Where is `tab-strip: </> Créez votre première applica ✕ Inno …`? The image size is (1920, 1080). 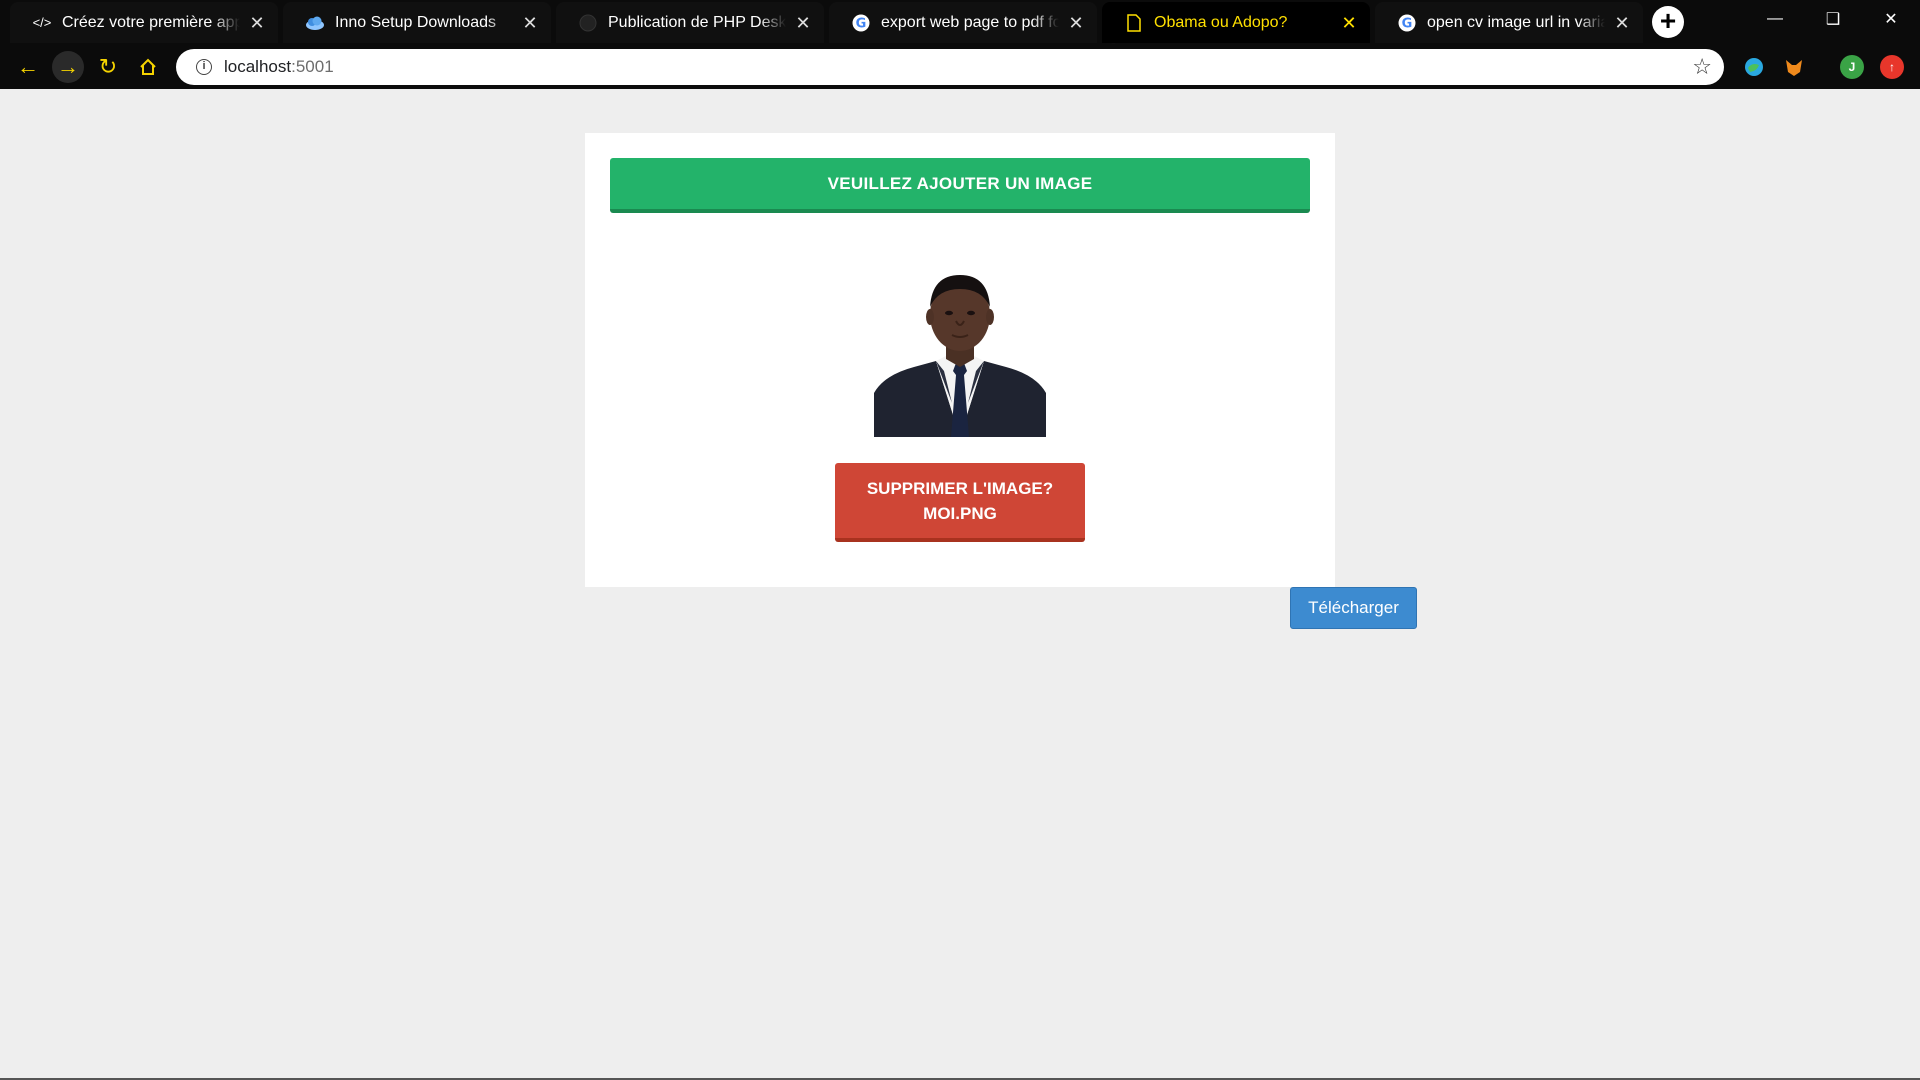 tab-strip: </> Créez votre première applica ✕ Inno … is located at coordinates (960, 22).